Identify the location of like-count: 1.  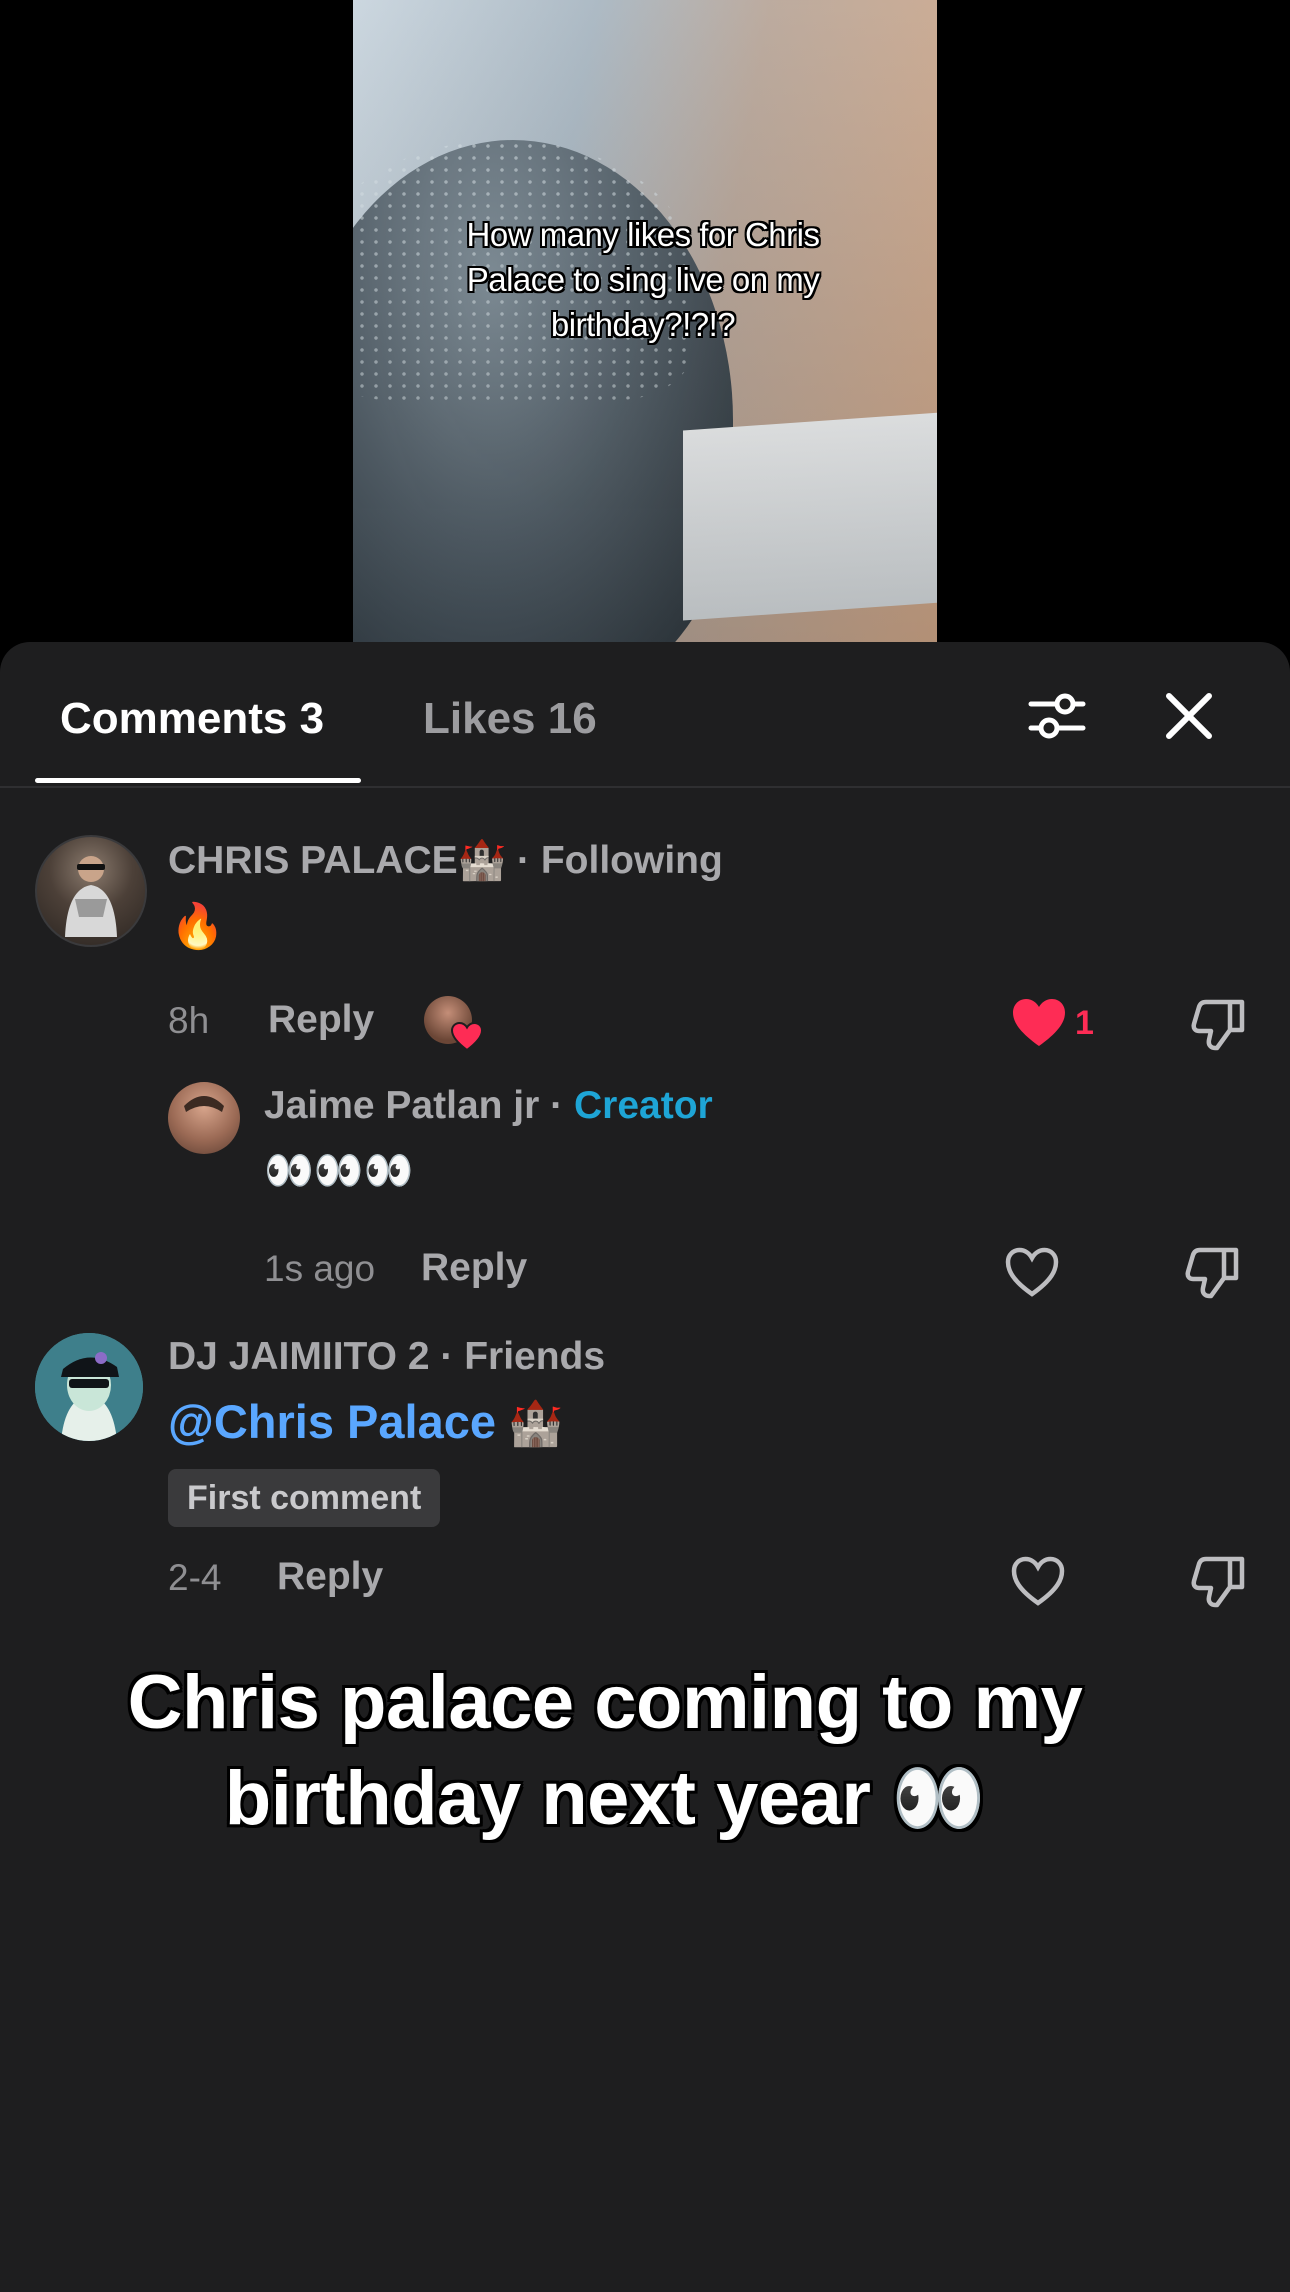
(1084, 1023).